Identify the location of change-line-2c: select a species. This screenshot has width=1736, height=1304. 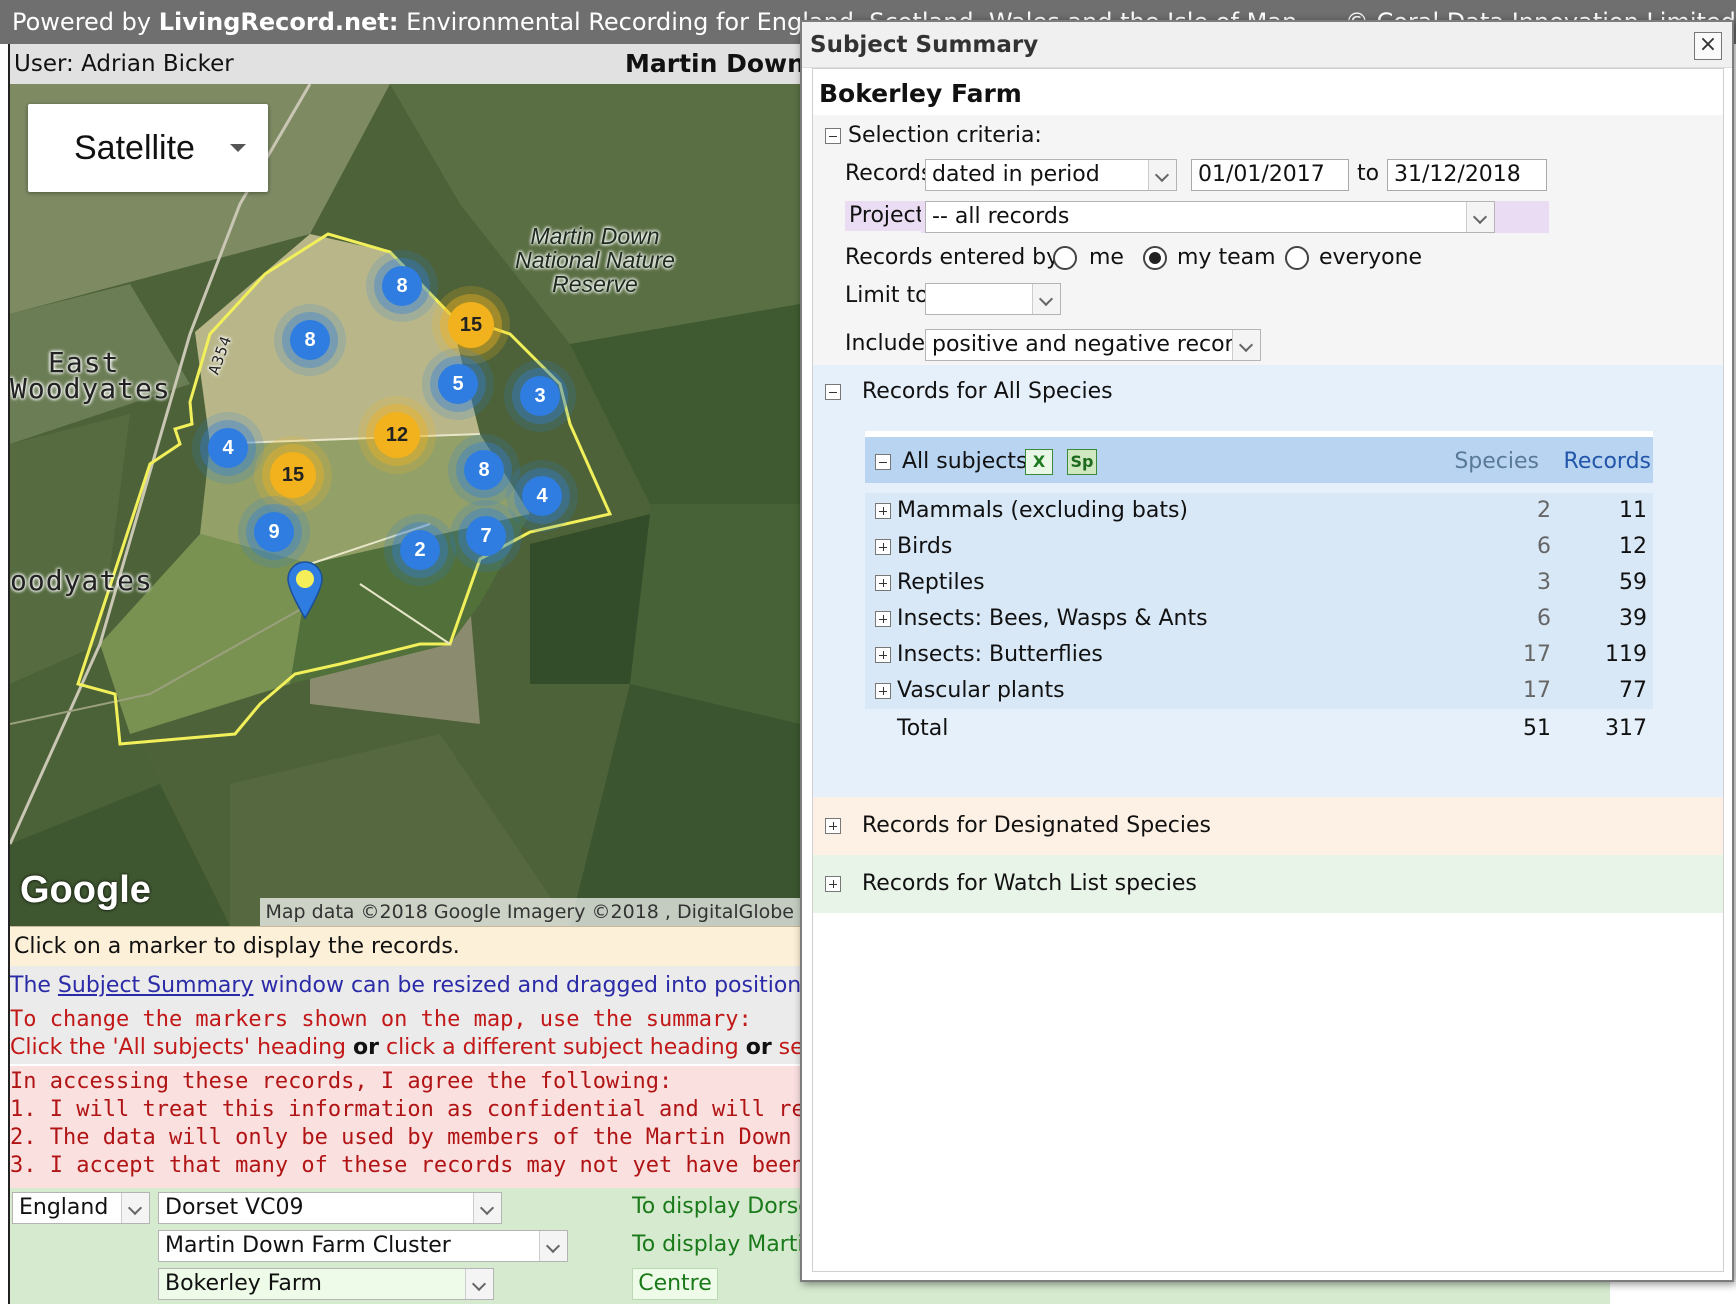
(789, 1047).